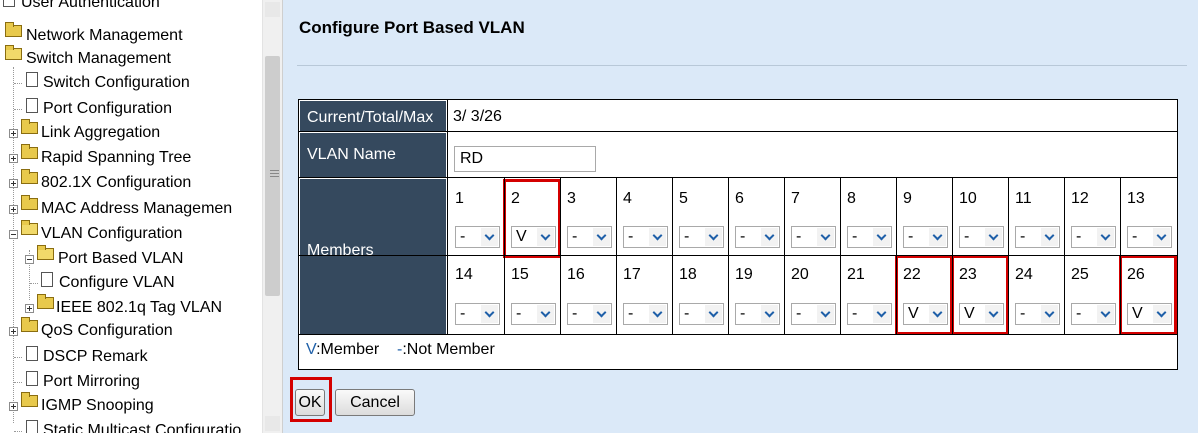 The height and width of the screenshot is (433, 1198). What do you see at coordinates (533, 237) in the screenshot?
I see `port-2-member-select: V` at bounding box center [533, 237].